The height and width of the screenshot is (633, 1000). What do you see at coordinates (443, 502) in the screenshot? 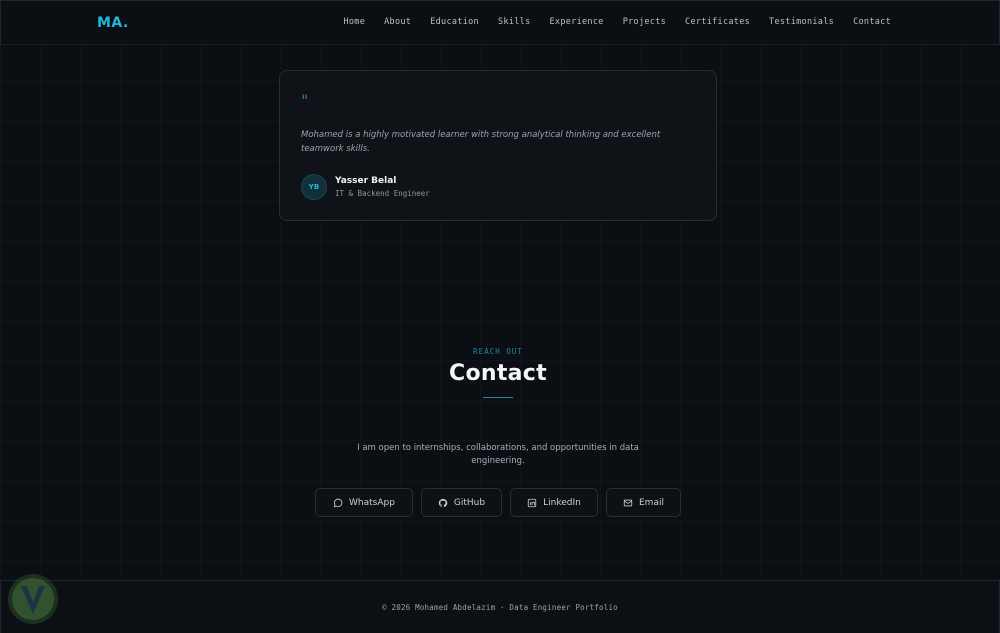
I see `github-icon` at bounding box center [443, 502].